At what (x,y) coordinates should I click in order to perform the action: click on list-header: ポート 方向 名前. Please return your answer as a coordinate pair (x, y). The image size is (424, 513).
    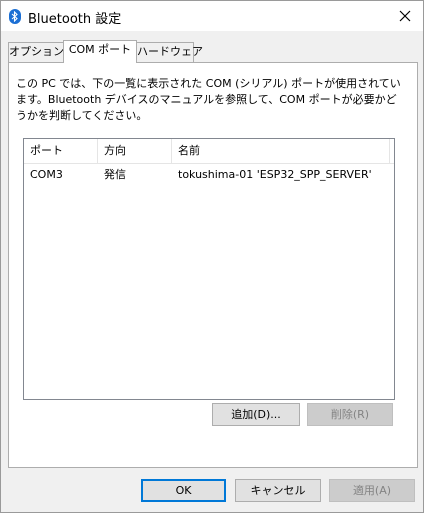
    Looking at the image, I should click on (209, 151).